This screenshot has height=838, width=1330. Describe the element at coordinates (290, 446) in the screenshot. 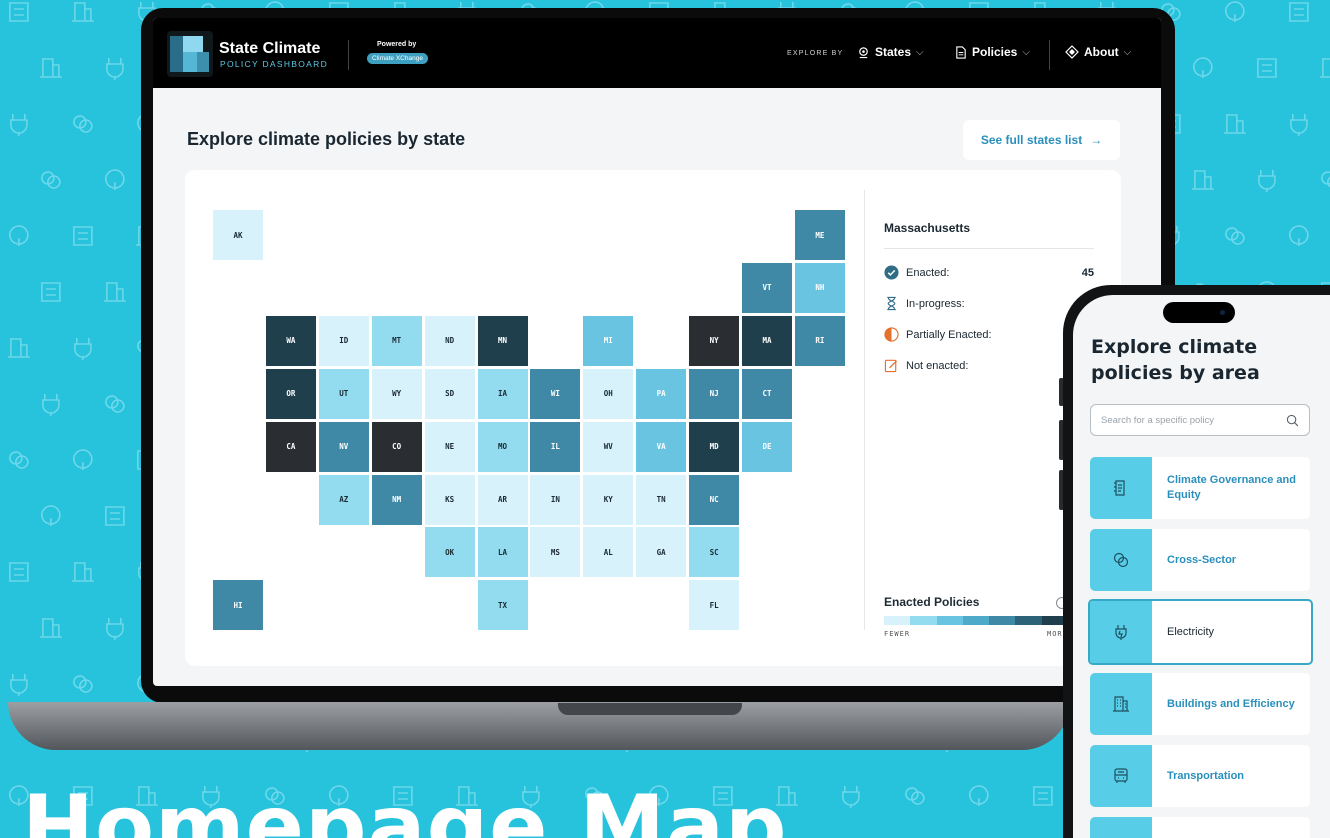

I see `state-tile-ca: CA` at that location.